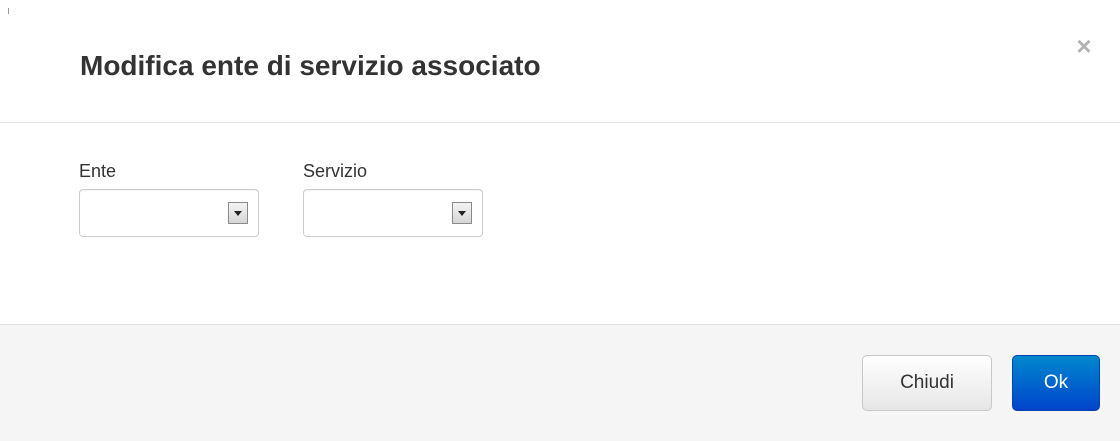 The width and height of the screenshot is (1120, 441). Describe the element at coordinates (393, 213) in the screenshot. I see `servizio-select` at that location.